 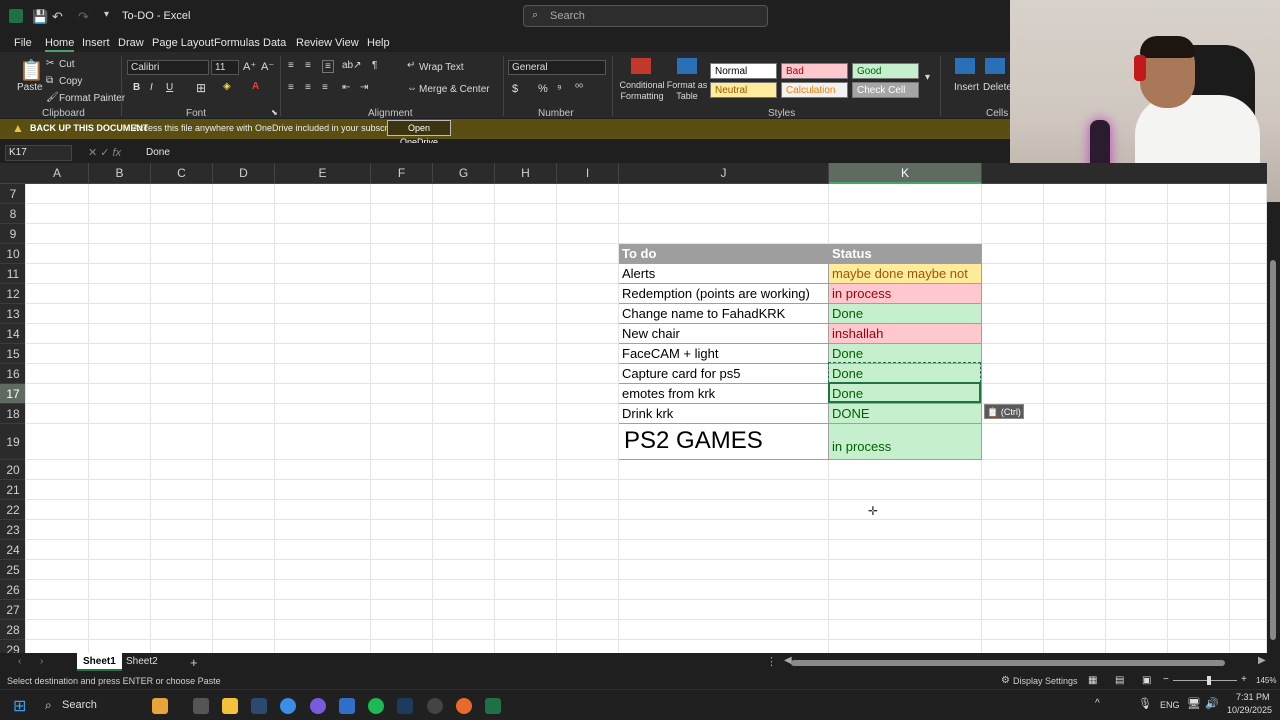 What do you see at coordinates (169, 87) in the screenshot?
I see `underline-icon: U` at bounding box center [169, 87].